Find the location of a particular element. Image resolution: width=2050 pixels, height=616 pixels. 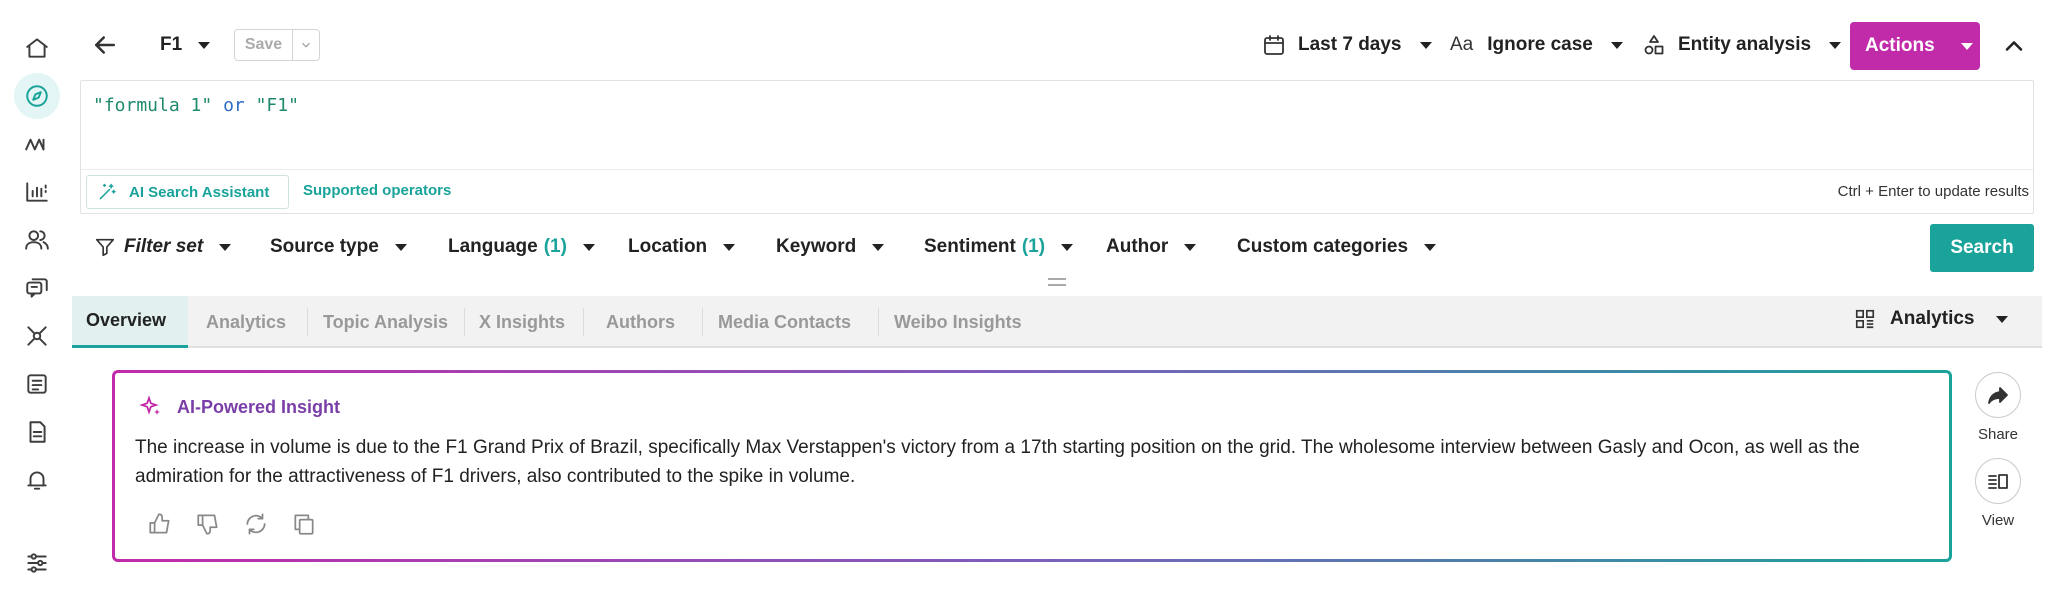

nav-news is located at coordinates (37, 384).